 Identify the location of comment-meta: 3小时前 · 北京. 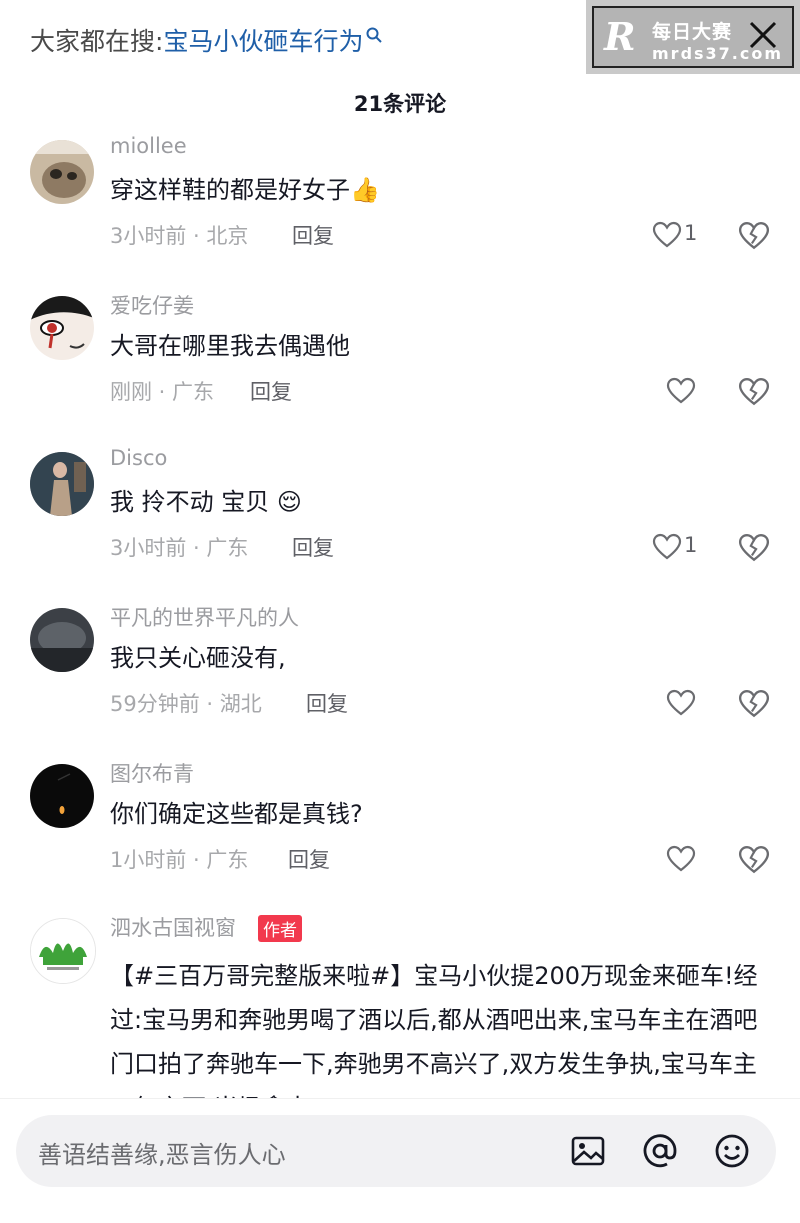
(179, 236).